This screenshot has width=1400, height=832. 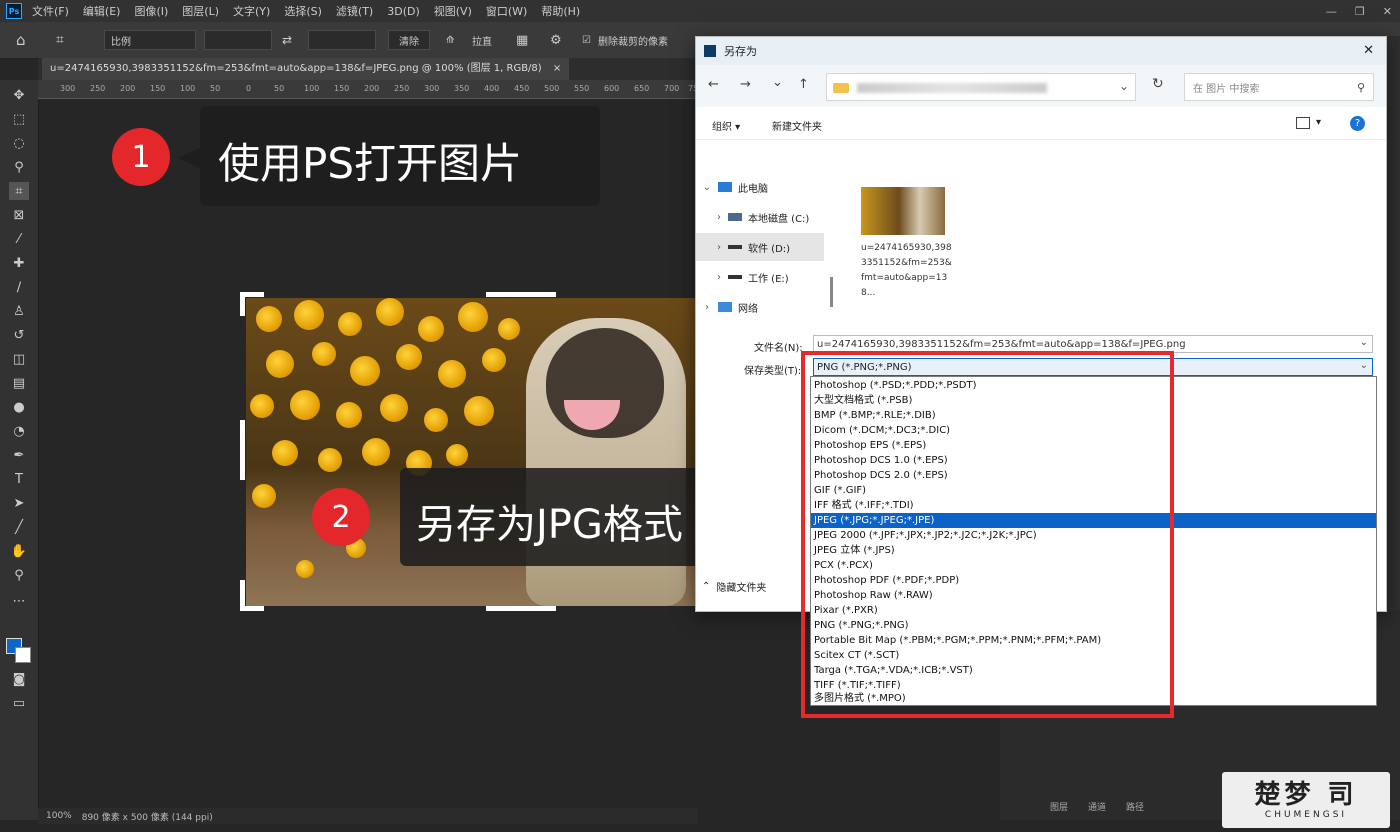 I want to click on background-color-swatch, so click(x=23, y=655).